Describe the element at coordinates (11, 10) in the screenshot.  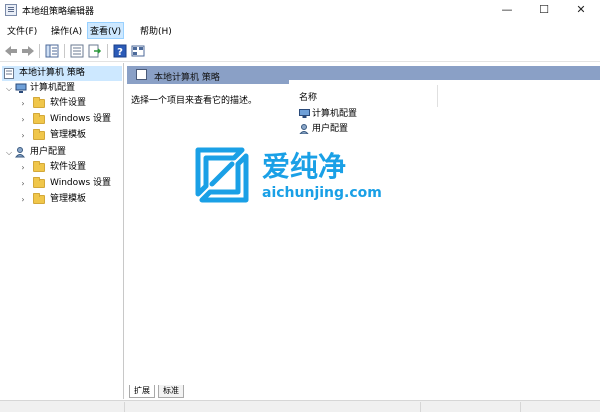
I see `app-icon` at that location.